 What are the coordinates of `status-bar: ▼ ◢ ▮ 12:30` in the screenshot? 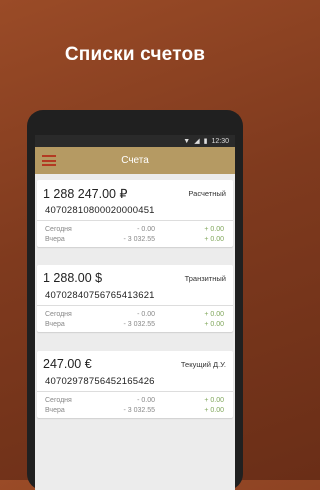 It's located at (135, 141).